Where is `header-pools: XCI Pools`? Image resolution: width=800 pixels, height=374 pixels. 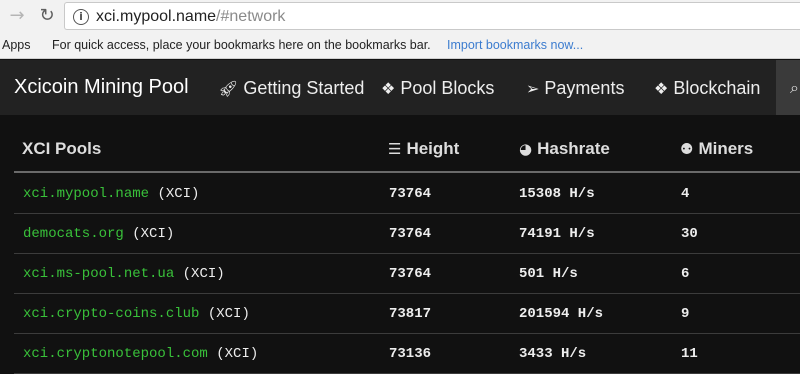 header-pools: XCI Pools is located at coordinates (62, 148).